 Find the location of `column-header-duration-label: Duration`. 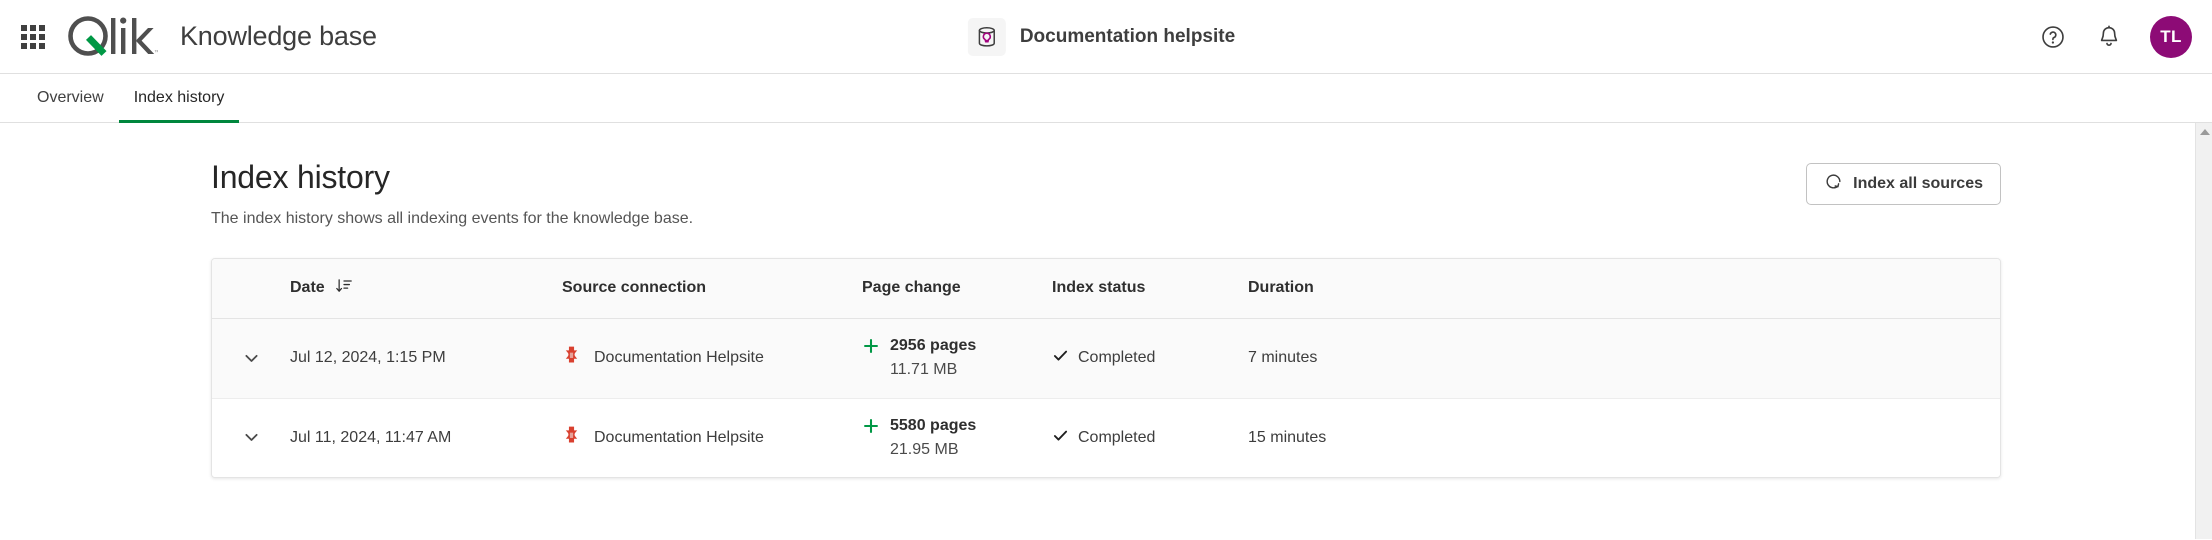

column-header-duration-label: Duration is located at coordinates (1281, 288).